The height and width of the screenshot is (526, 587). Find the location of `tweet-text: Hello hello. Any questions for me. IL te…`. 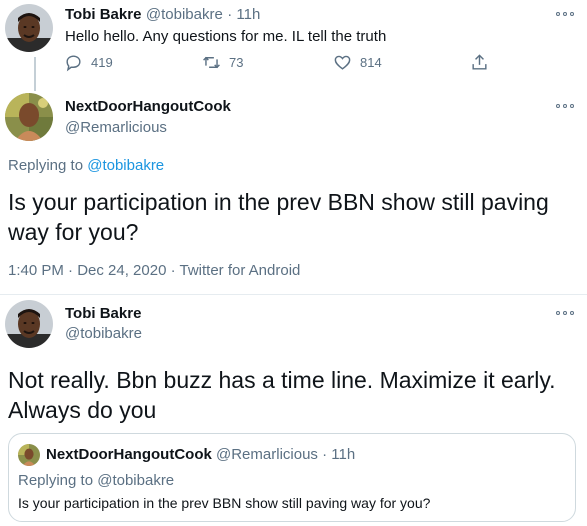

tweet-text: Hello hello. Any questions for me. IL te… is located at coordinates (226, 36).